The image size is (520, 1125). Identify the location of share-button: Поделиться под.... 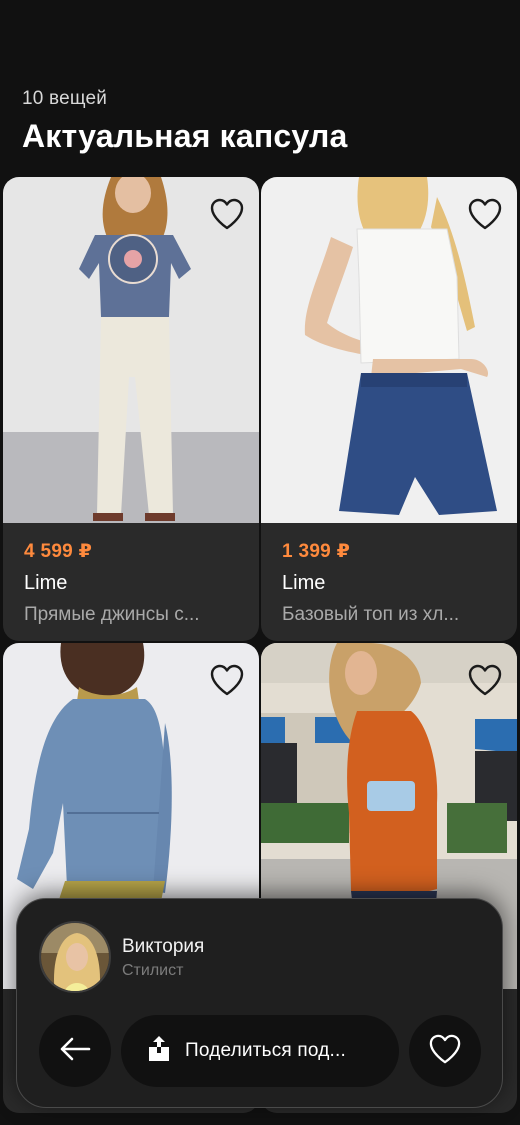
(260, 1051).